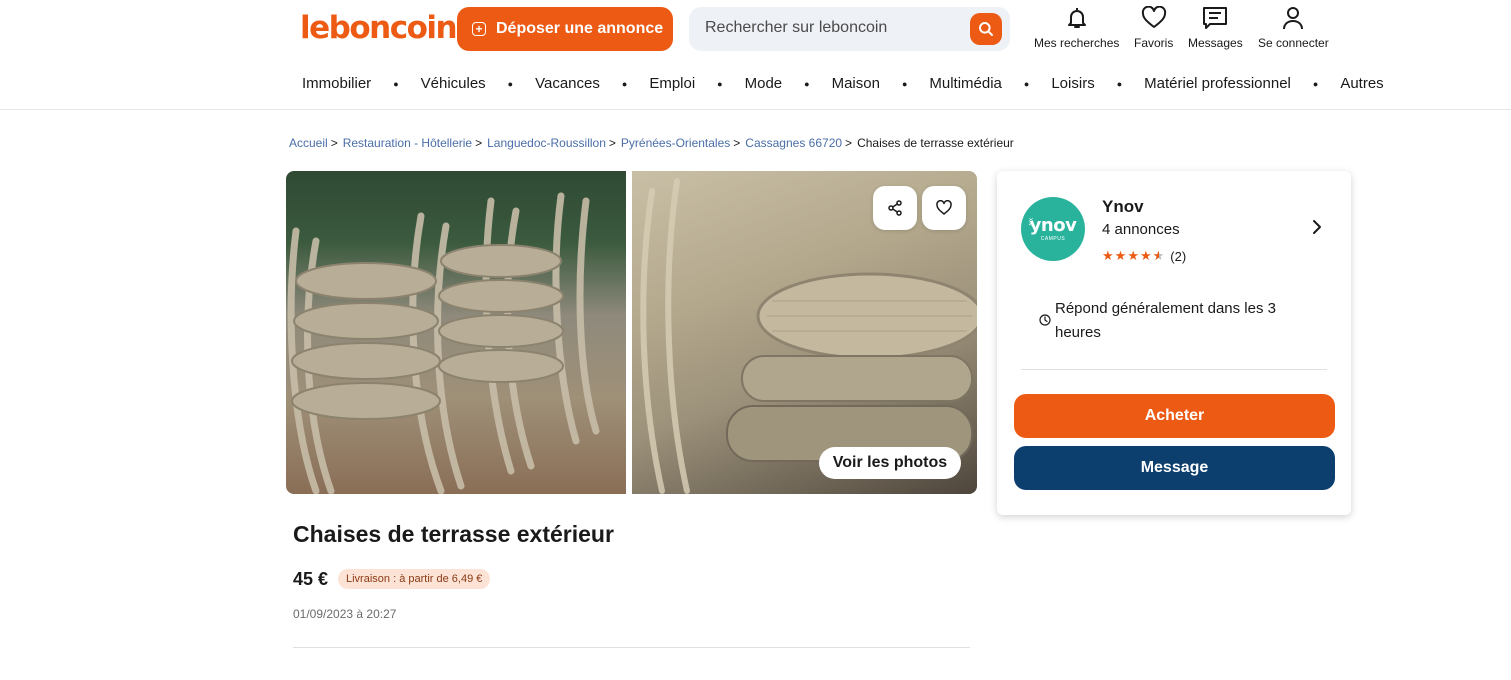 This screenshot has width=1511, height=680. What do you see at coordinates (1361, 83) in the screenshot?
I see `nav-item-autres: Autres` at bounding box center [1361, 83].